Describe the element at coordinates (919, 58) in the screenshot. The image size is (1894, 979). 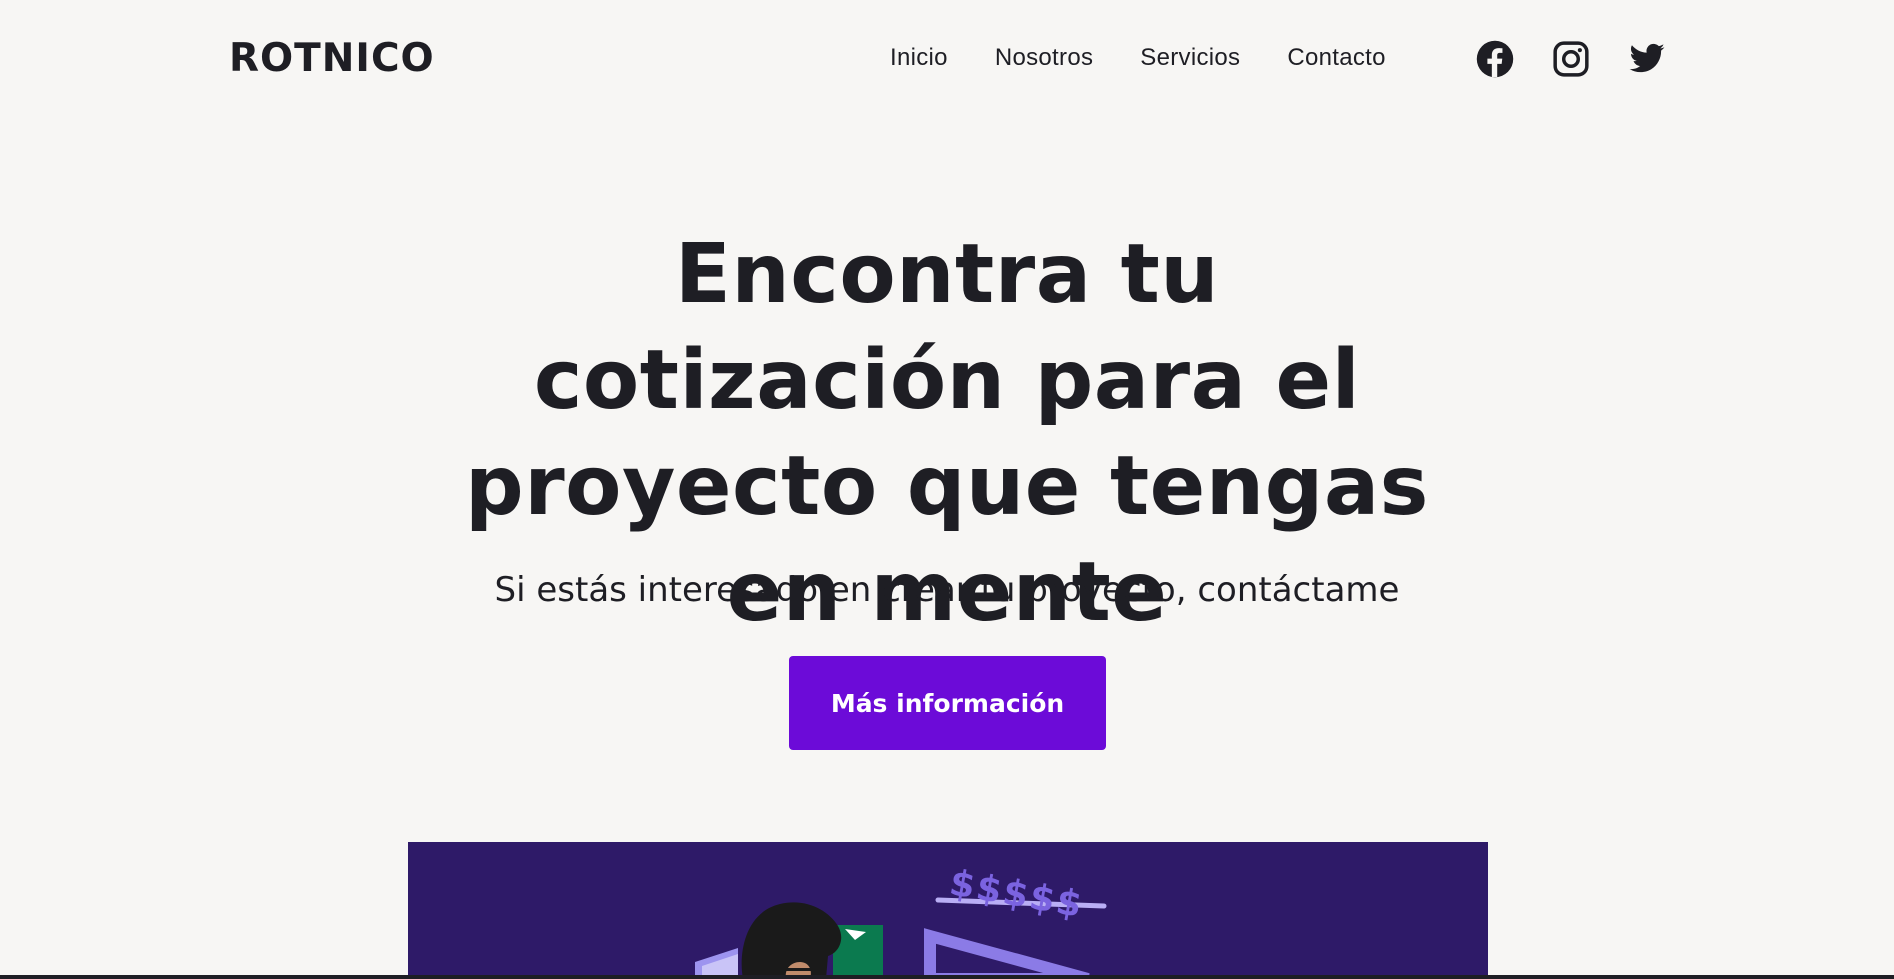
I see `nav-link-inicio: Inicio` at that location.